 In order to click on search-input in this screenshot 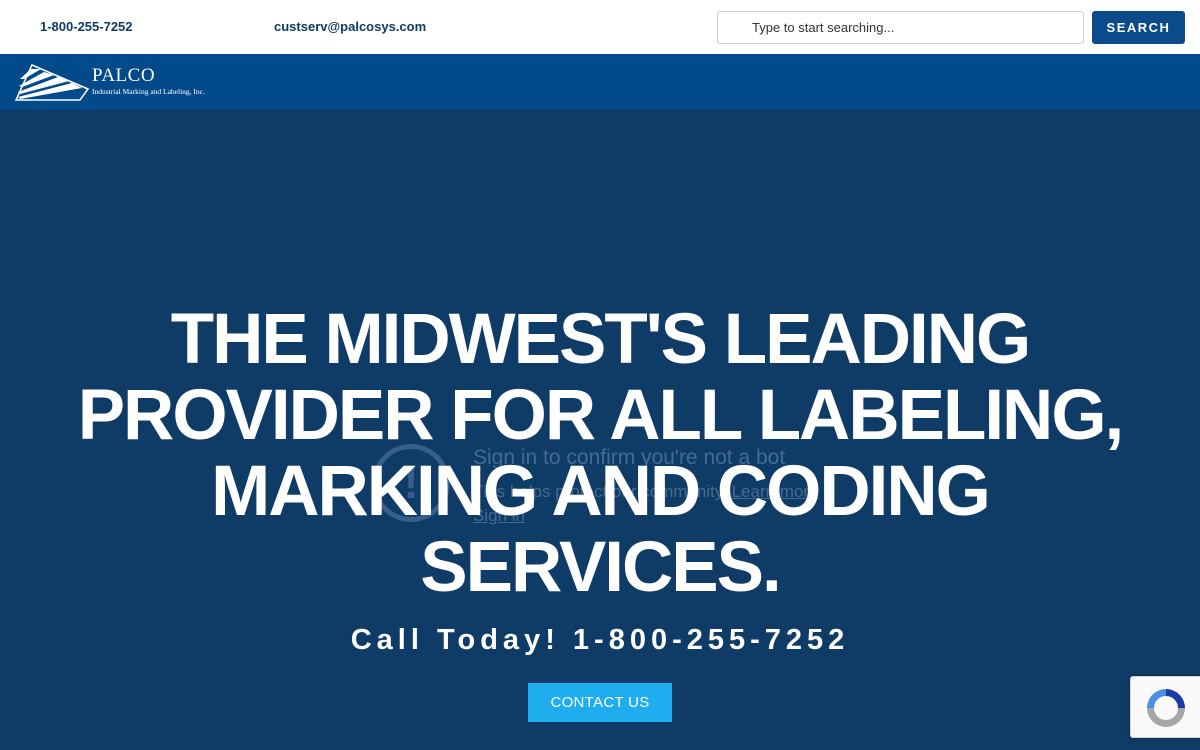, I will do `click(900, 27)`.